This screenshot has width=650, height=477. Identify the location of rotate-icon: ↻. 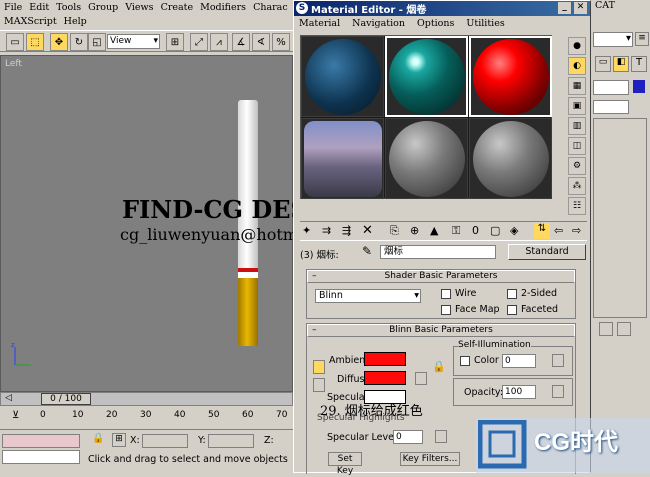
(79, 42).